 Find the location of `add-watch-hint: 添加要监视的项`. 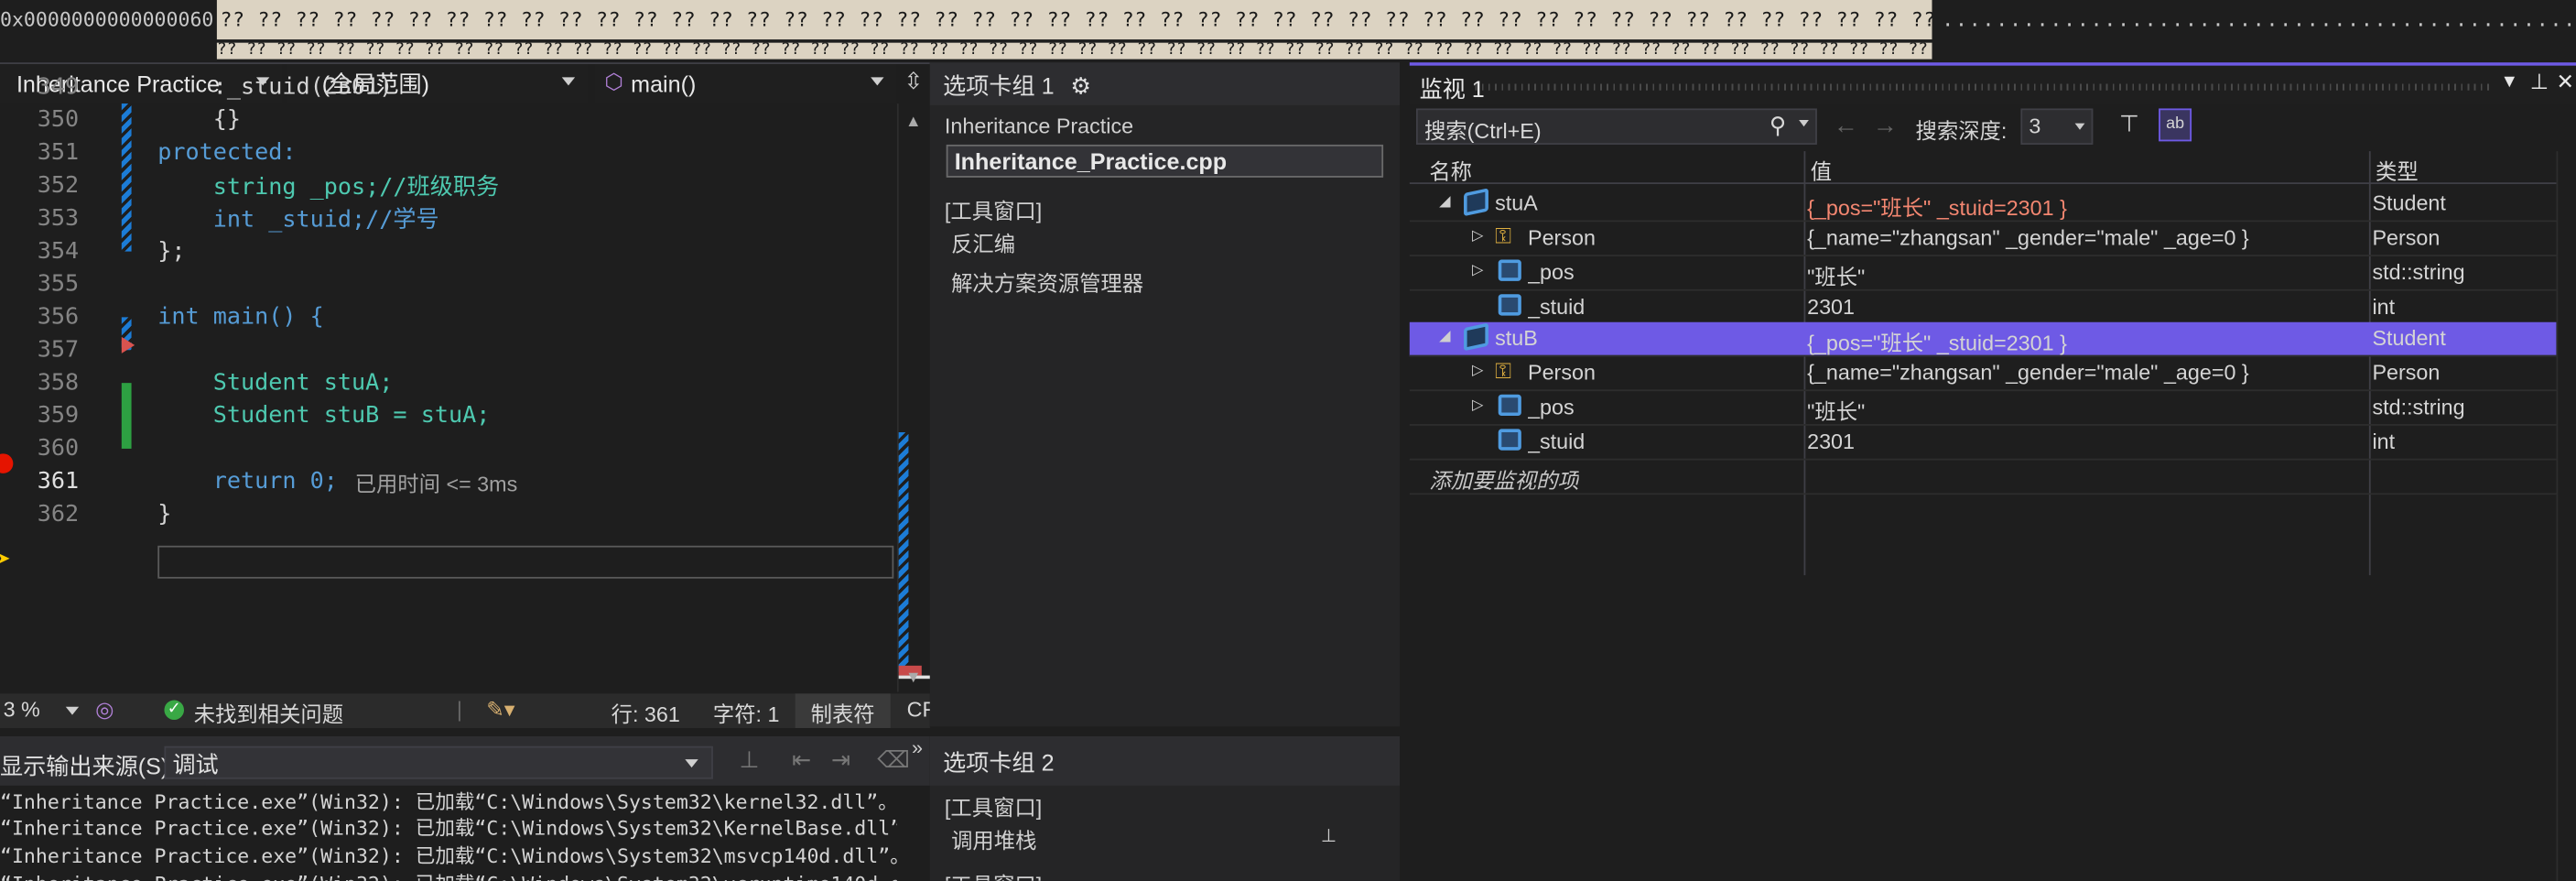

add-watch-hint: 添加要监视的项 is located at coordinates (1504, 481).